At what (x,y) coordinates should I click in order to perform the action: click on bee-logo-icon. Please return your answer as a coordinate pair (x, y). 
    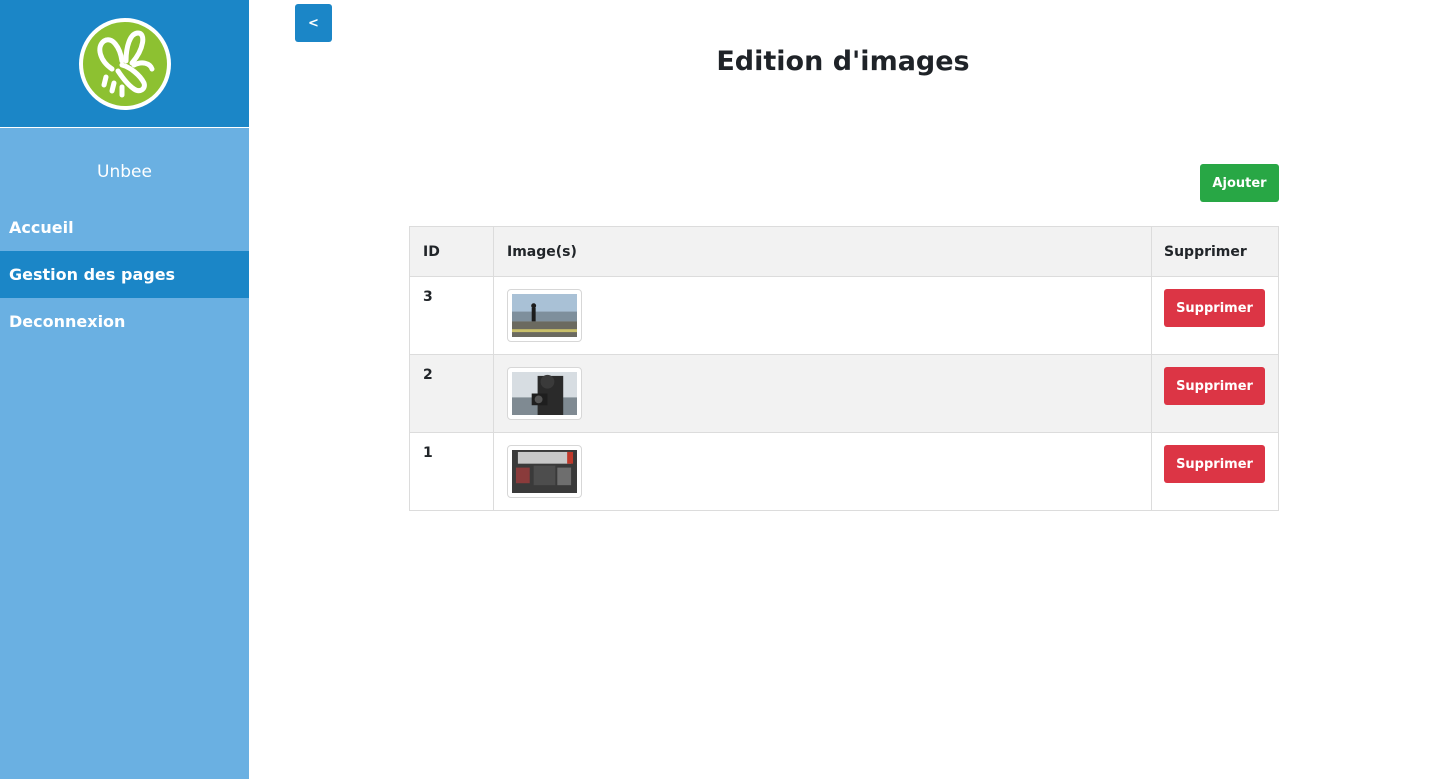
    Looking at the image, I should click on (124, 63).